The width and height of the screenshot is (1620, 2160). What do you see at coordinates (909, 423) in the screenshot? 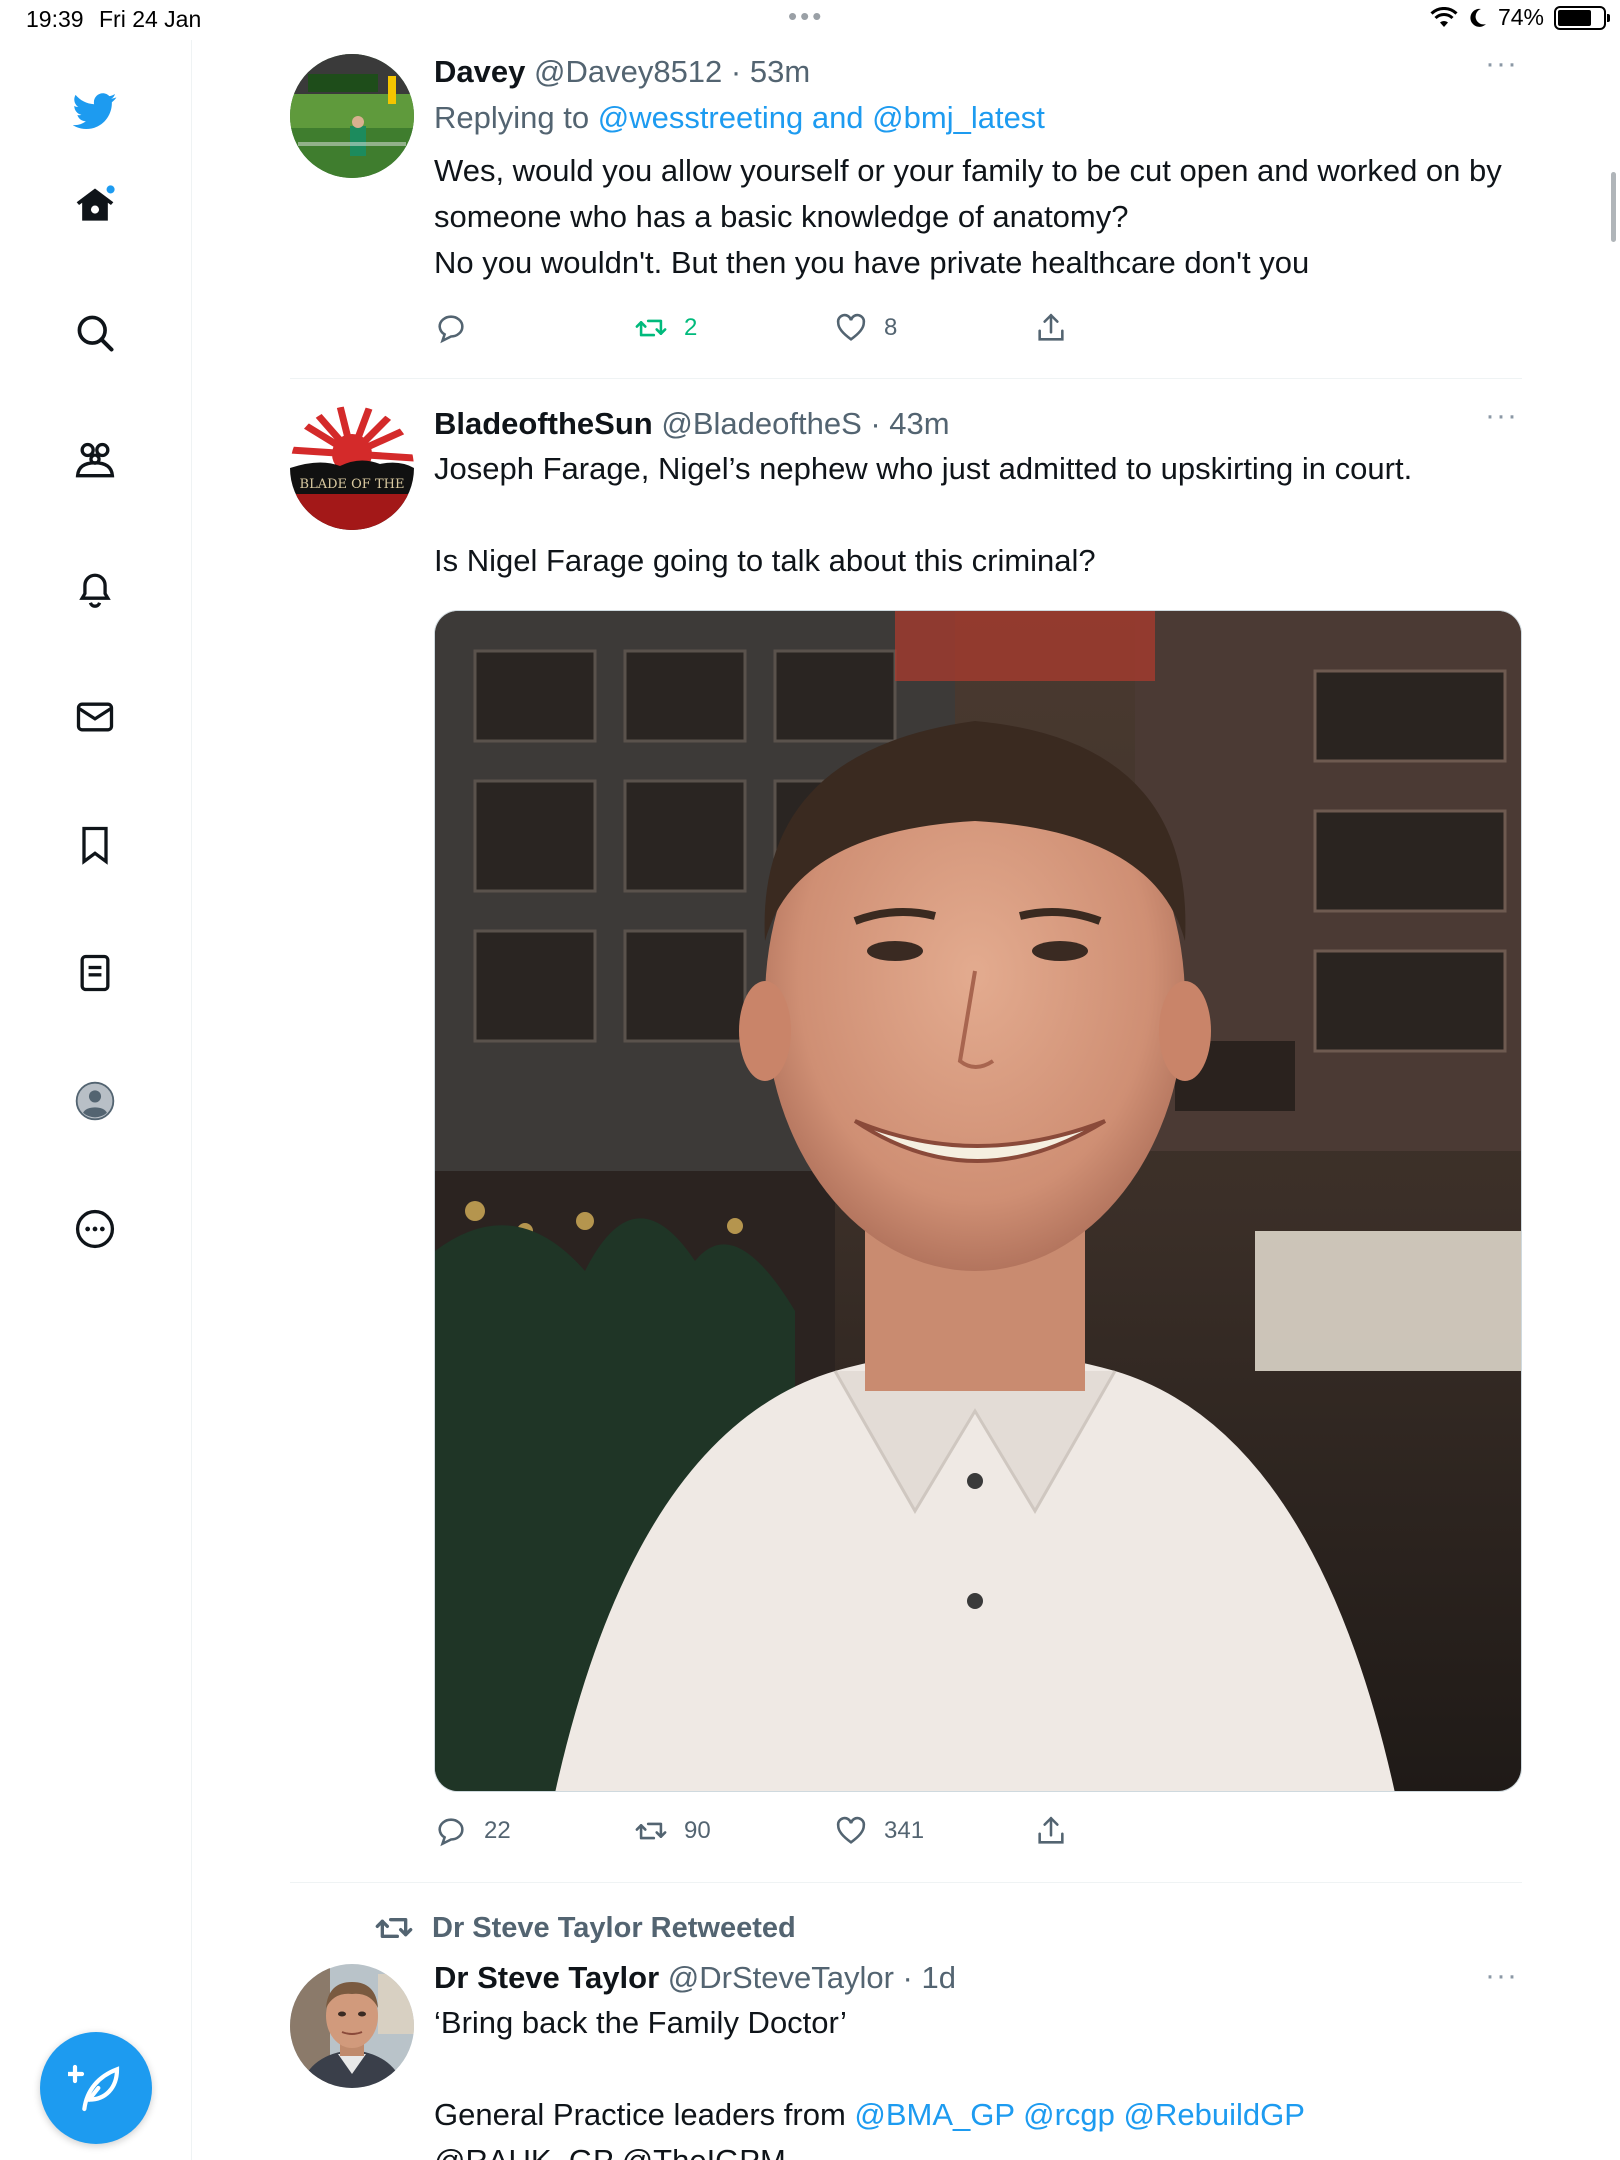
I see `tweet-time: · 43m` at bounding box center [909, 423].